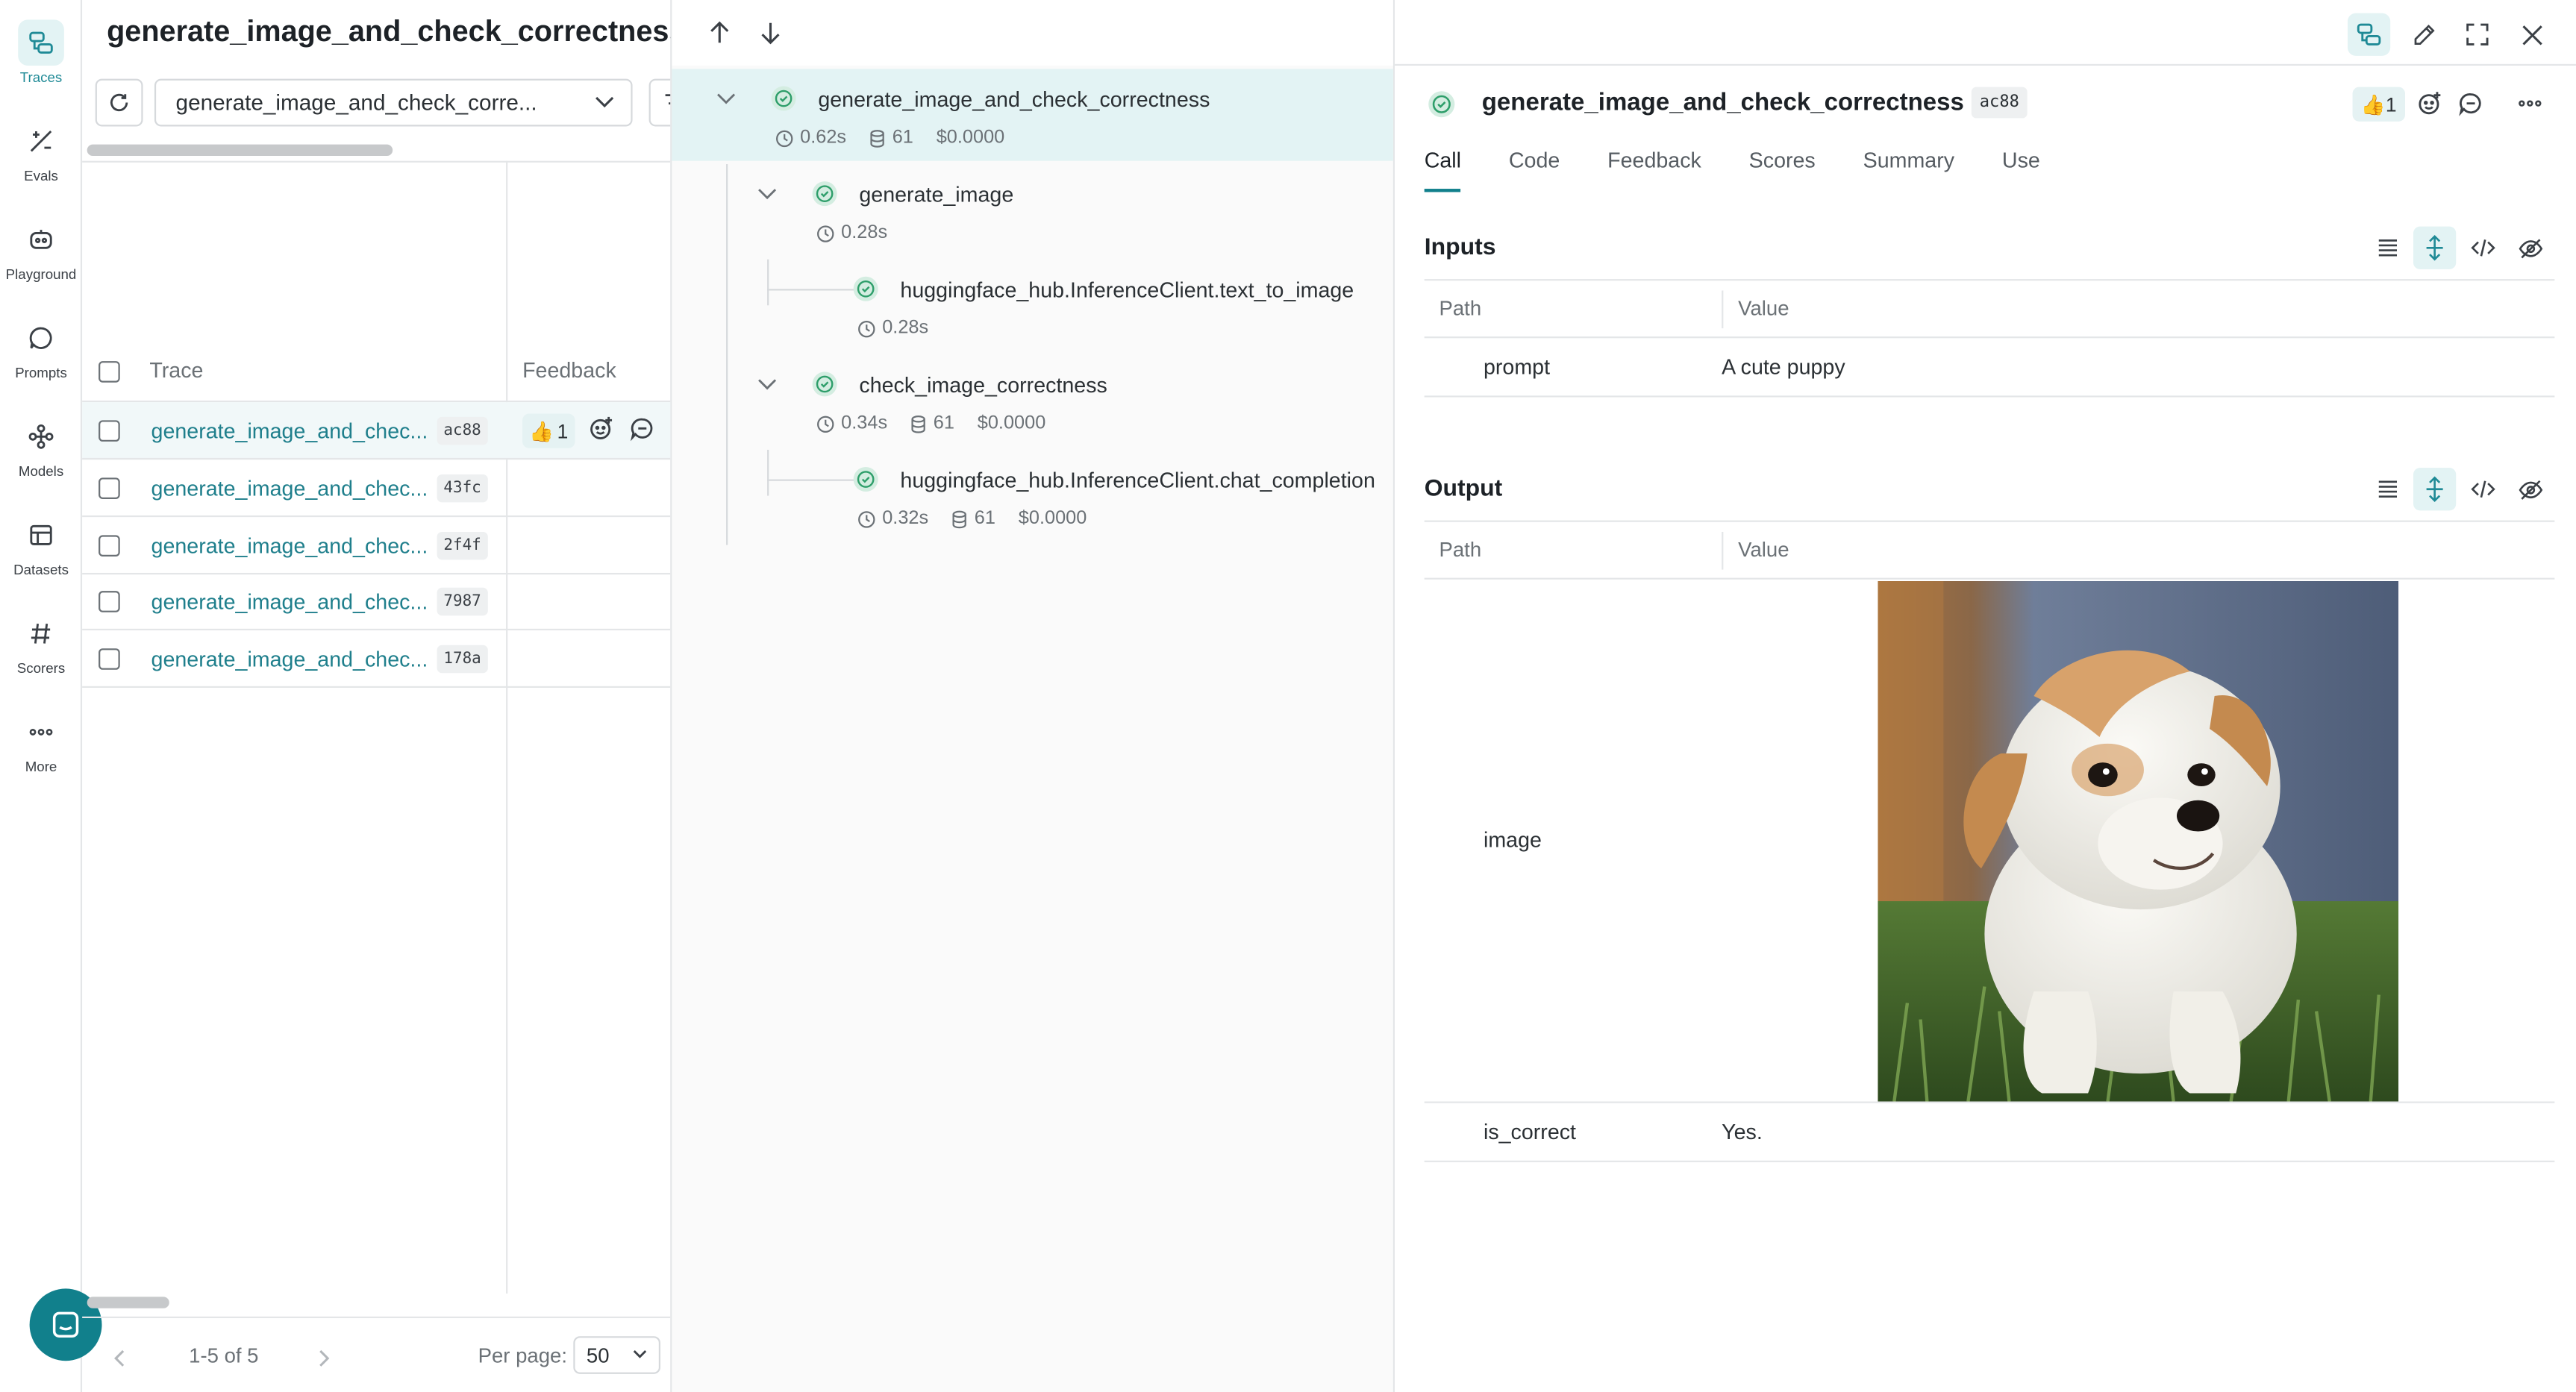  I want to click on table-row: generate_image_and_chec... ac88 👍1, so click(377, 431).